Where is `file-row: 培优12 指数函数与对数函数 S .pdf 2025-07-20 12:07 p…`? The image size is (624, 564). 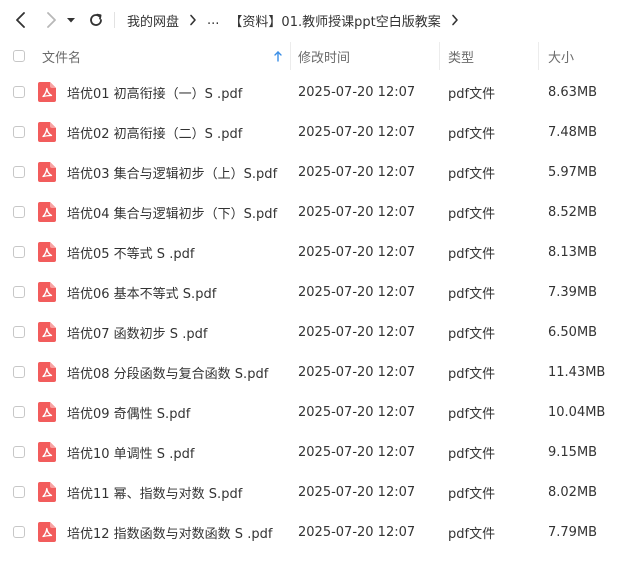
file-row: 培优12 指数函数与对数函数 S .pdf 2025-07-20 12:07 p… is located at coordinates (312, 532).